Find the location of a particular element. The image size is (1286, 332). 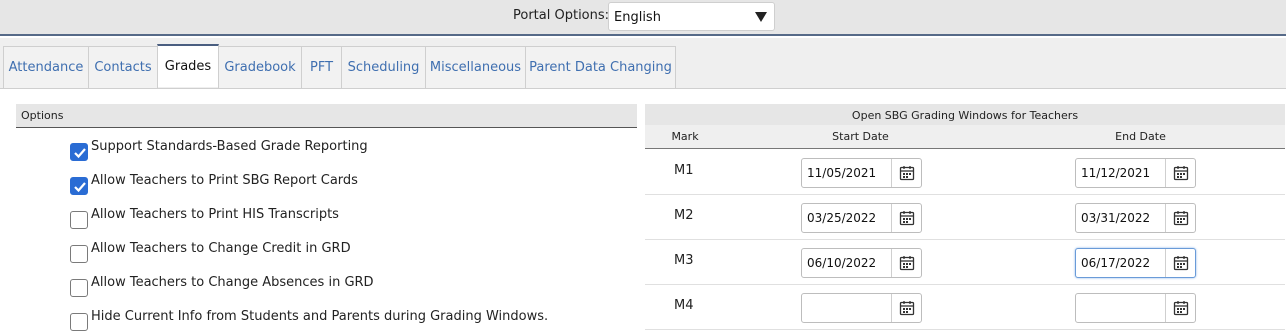

start-date-input is located at coordinates (861, 308).